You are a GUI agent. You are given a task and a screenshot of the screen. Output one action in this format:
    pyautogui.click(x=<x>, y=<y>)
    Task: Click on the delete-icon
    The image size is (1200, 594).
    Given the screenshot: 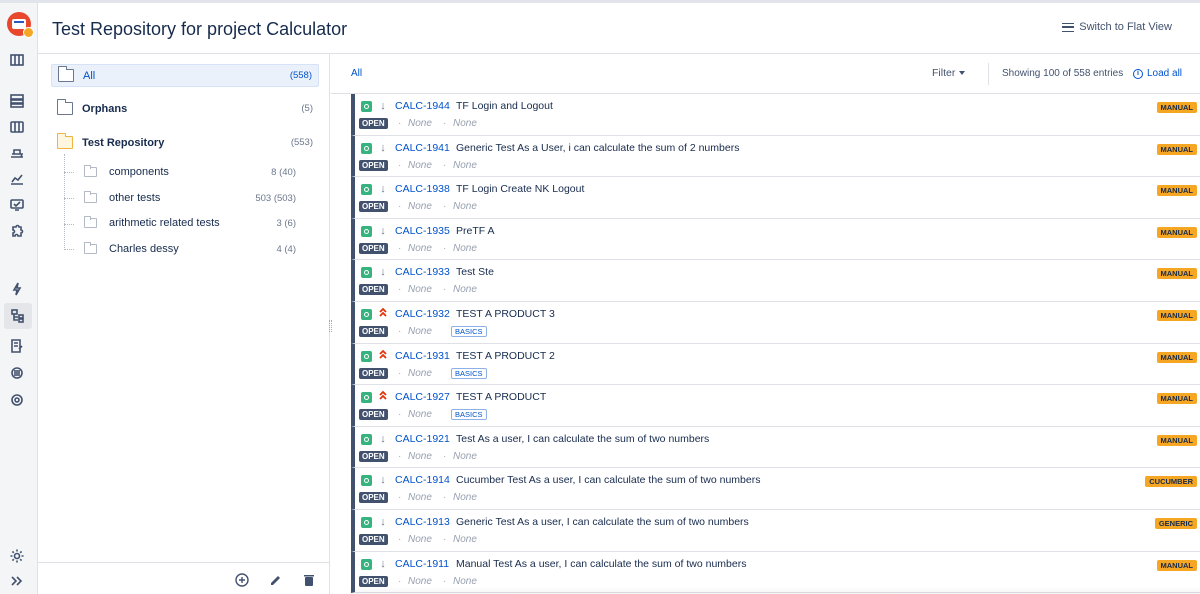 What is the action you would take?
    pyautogui.click(x=309, y=580)
    